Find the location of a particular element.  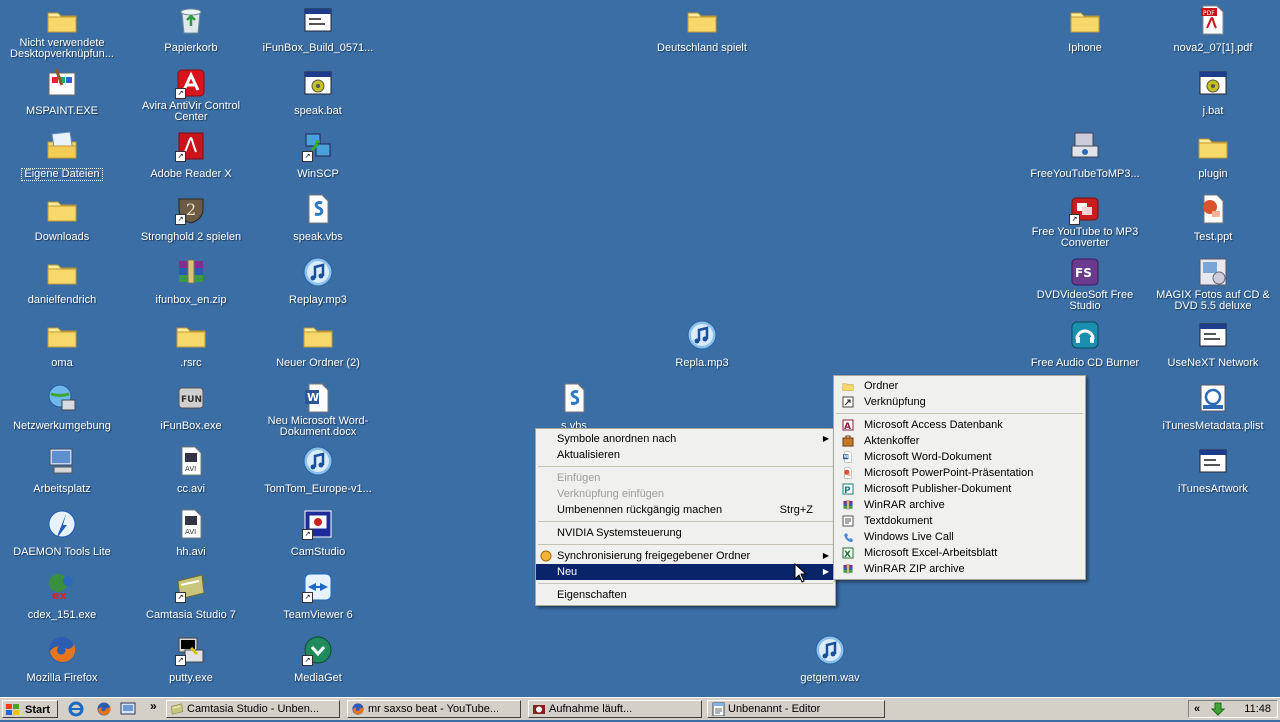

menu-item-synchronisierung-freigegebener-ordner: Synchronisierung freigegebener Ordner ▶ is located at coordinates (685, 556).